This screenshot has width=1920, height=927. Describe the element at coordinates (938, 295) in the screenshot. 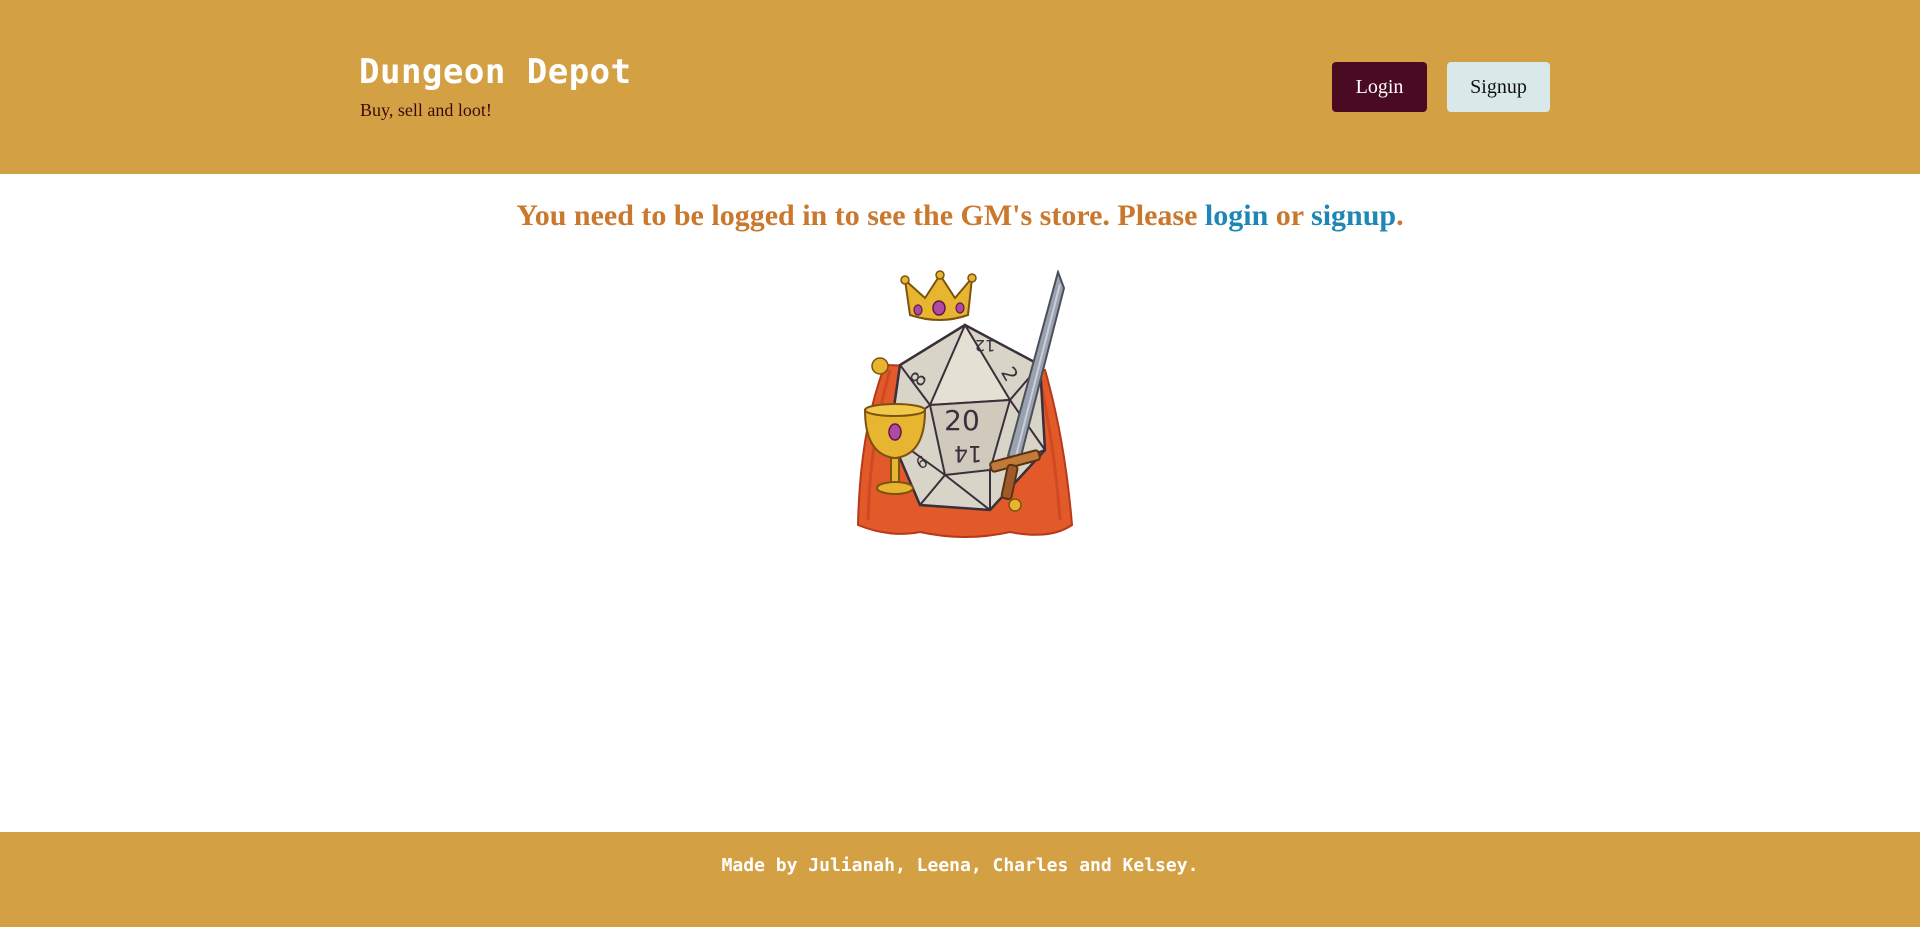

I see `crown-icon` at that location.